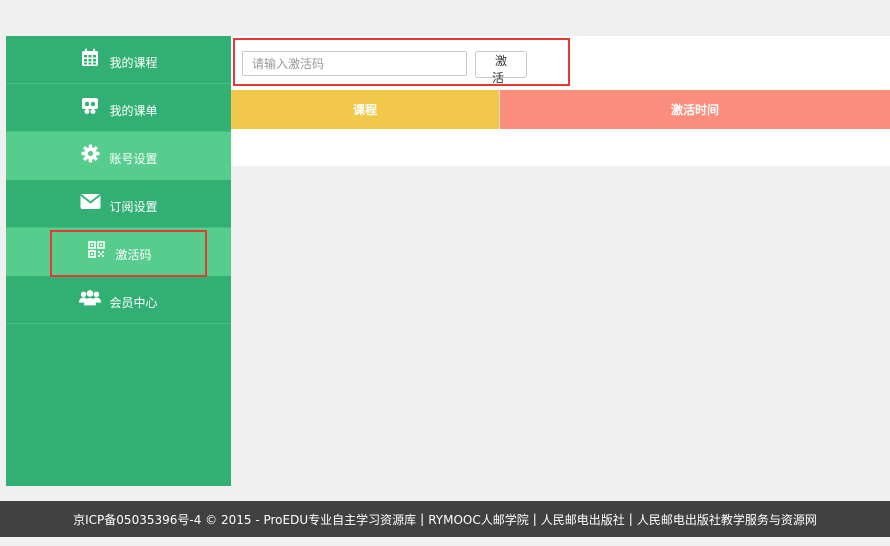 Image resolution: width=890 pixels, height=546 pixels. Describe the element at coordinates (583, 519) in the screenshot. I see `footer-link-ptpress: 人民邮电出版社` at that location.